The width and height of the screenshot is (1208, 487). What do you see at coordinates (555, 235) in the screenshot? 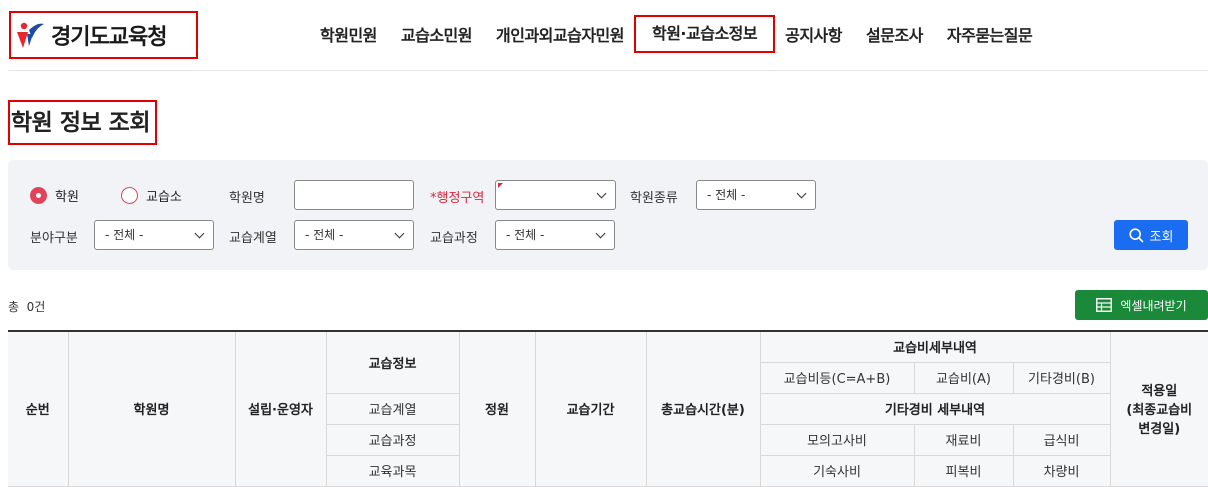
I see `tutoring-course-select: - 전체 -` at bounding box center [555, 235].